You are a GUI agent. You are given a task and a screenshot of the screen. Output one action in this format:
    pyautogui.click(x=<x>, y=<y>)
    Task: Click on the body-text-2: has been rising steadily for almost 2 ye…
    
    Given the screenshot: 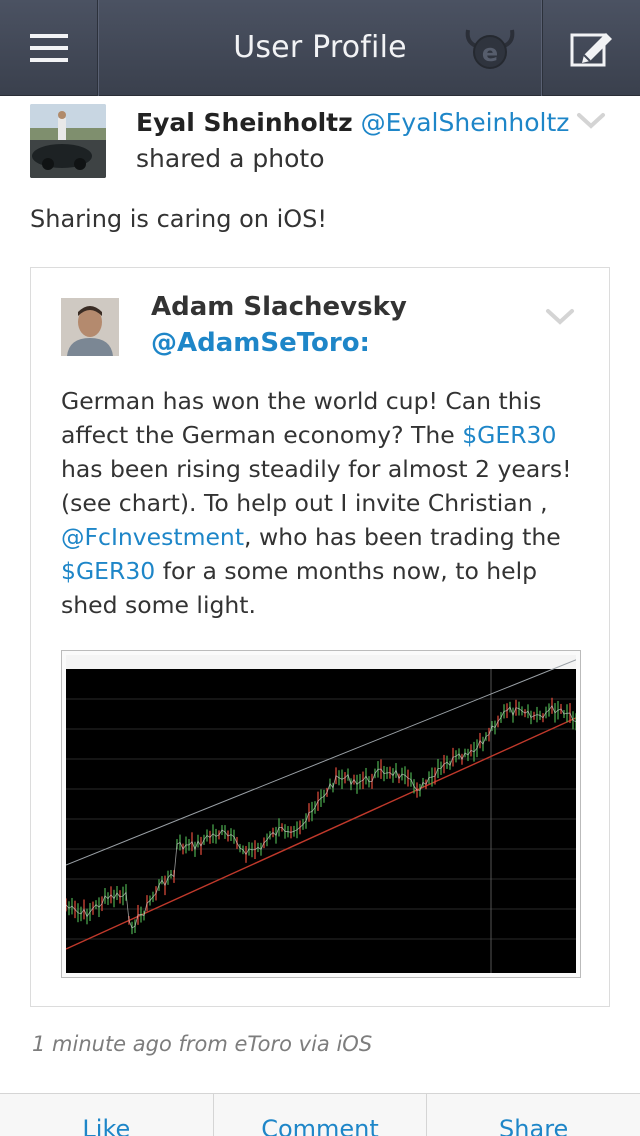 What is the action you would take?
    pyautogui.click(x=316, y=486)
    